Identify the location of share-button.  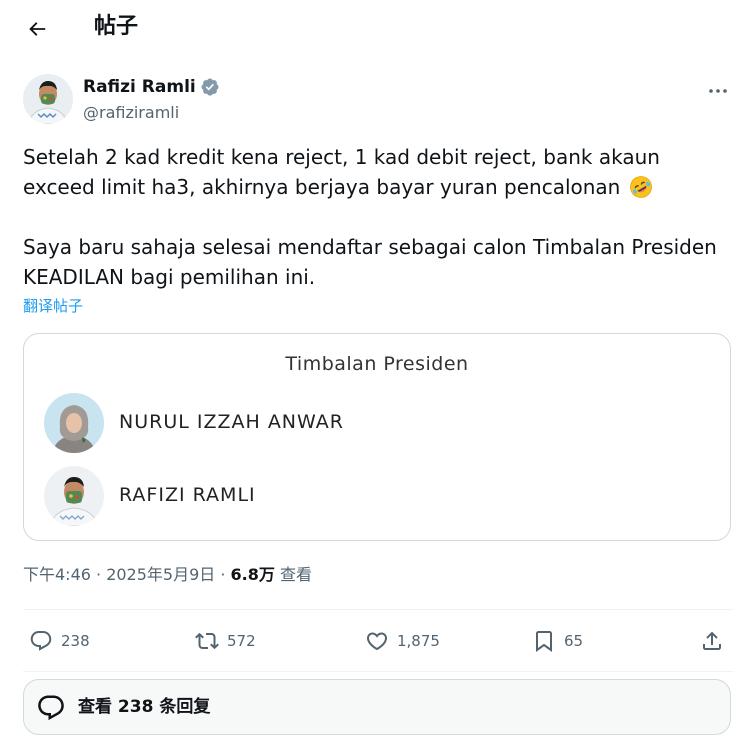
(716, 641).